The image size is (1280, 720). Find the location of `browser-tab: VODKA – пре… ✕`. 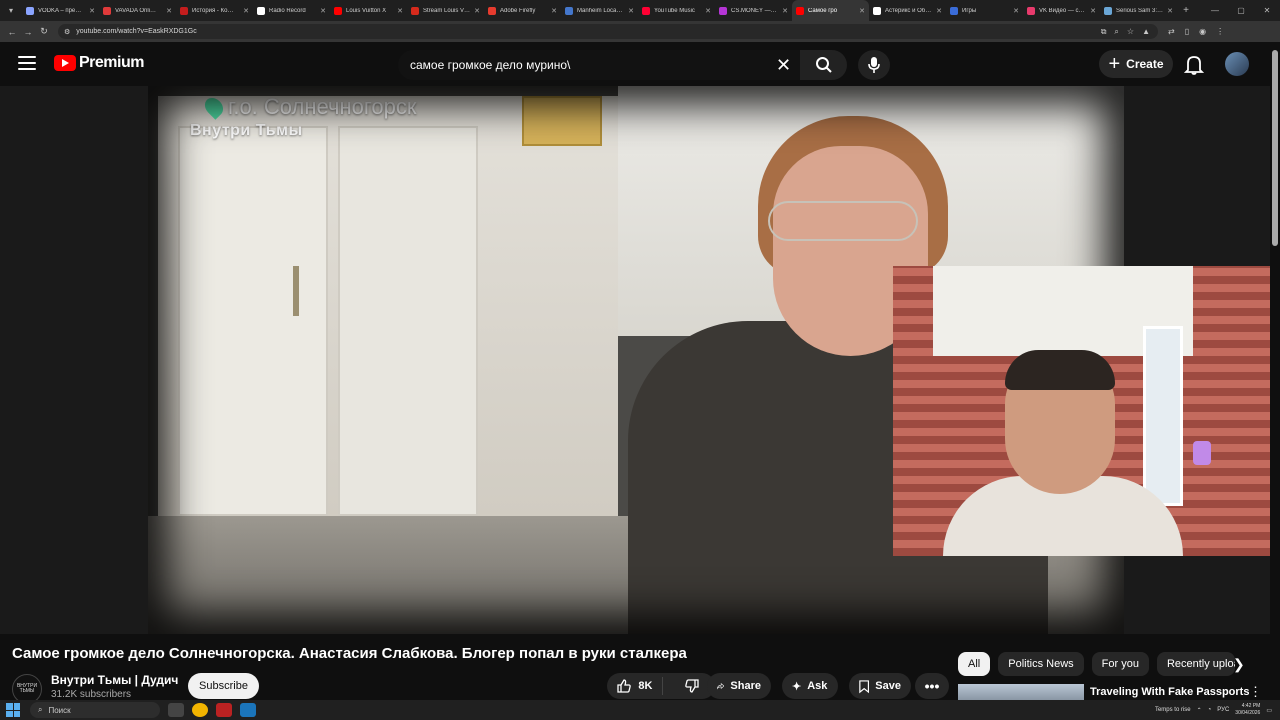

browser-tab: VODKA – пре… ✕ is located at coordinates (60, 10).